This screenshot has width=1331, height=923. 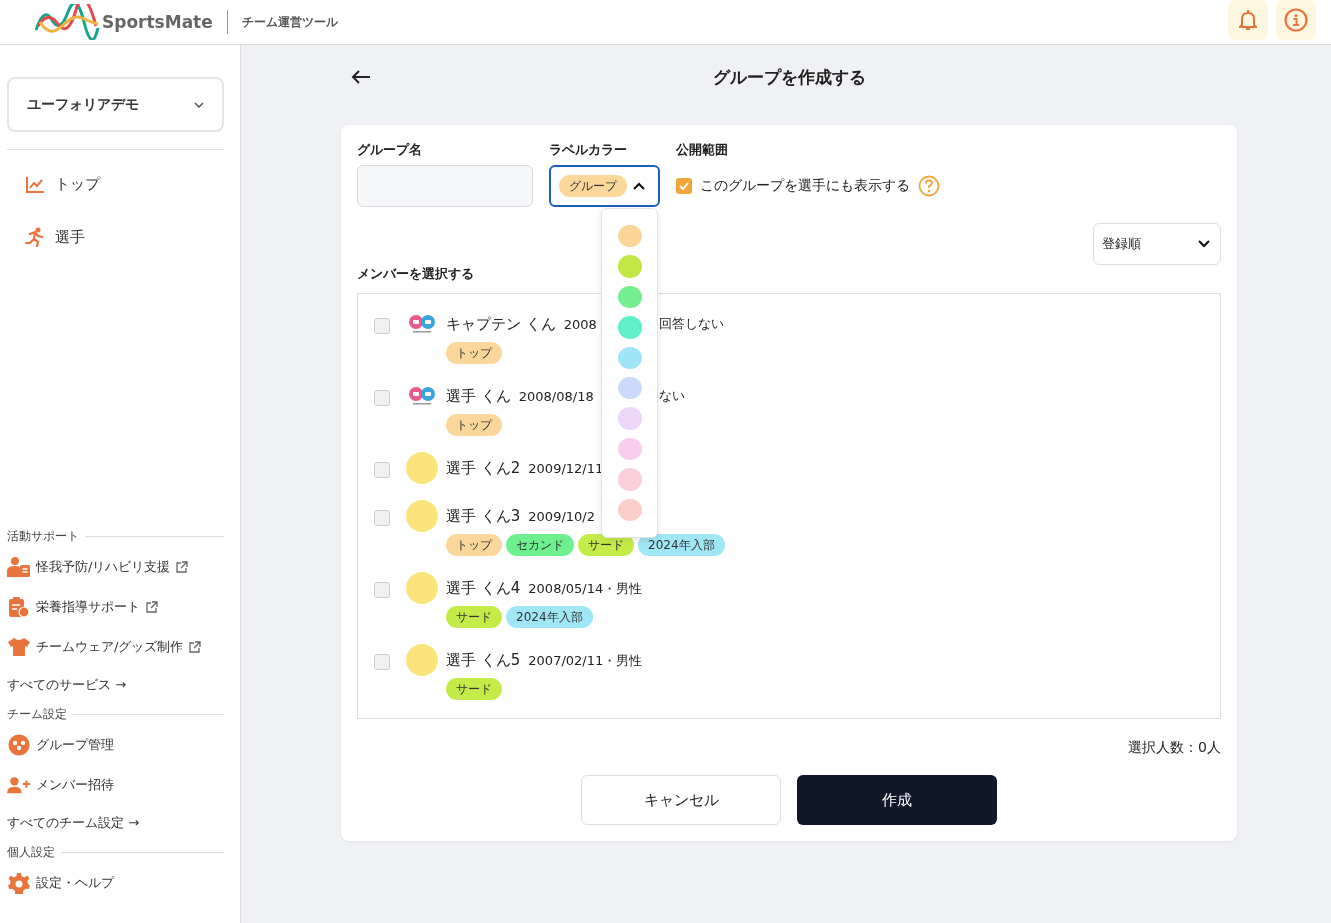 I want to click on runner-icon, so click(x=35, y=237).